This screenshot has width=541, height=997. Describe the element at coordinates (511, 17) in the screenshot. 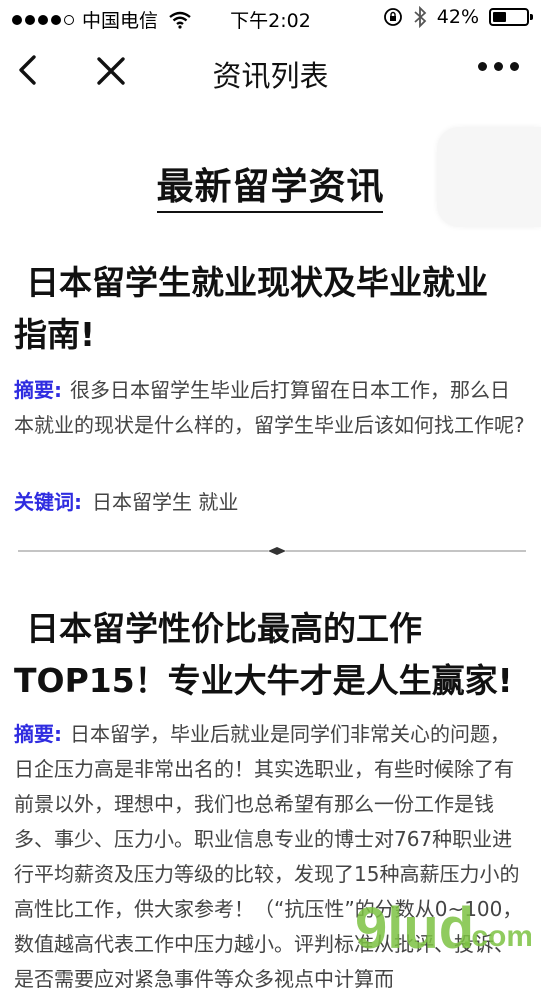

I see `battery-icon` at that location.